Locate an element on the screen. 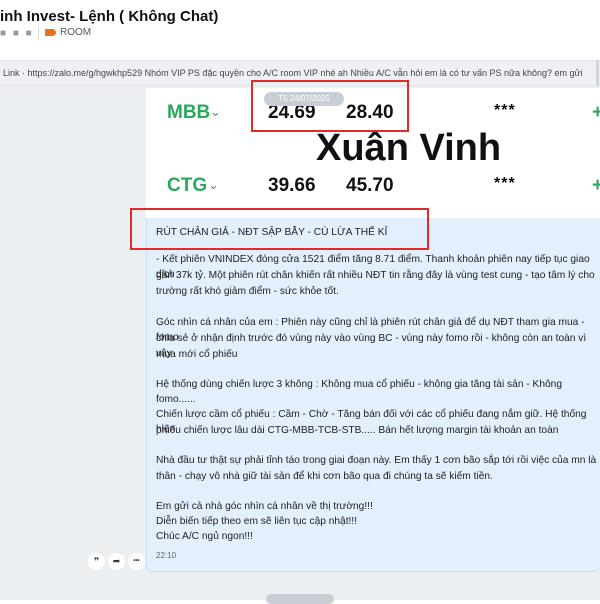 Image resolution: width=600 pixels, height=604 pixels. message-time: 22:10 is located at coordinates (166, 555).